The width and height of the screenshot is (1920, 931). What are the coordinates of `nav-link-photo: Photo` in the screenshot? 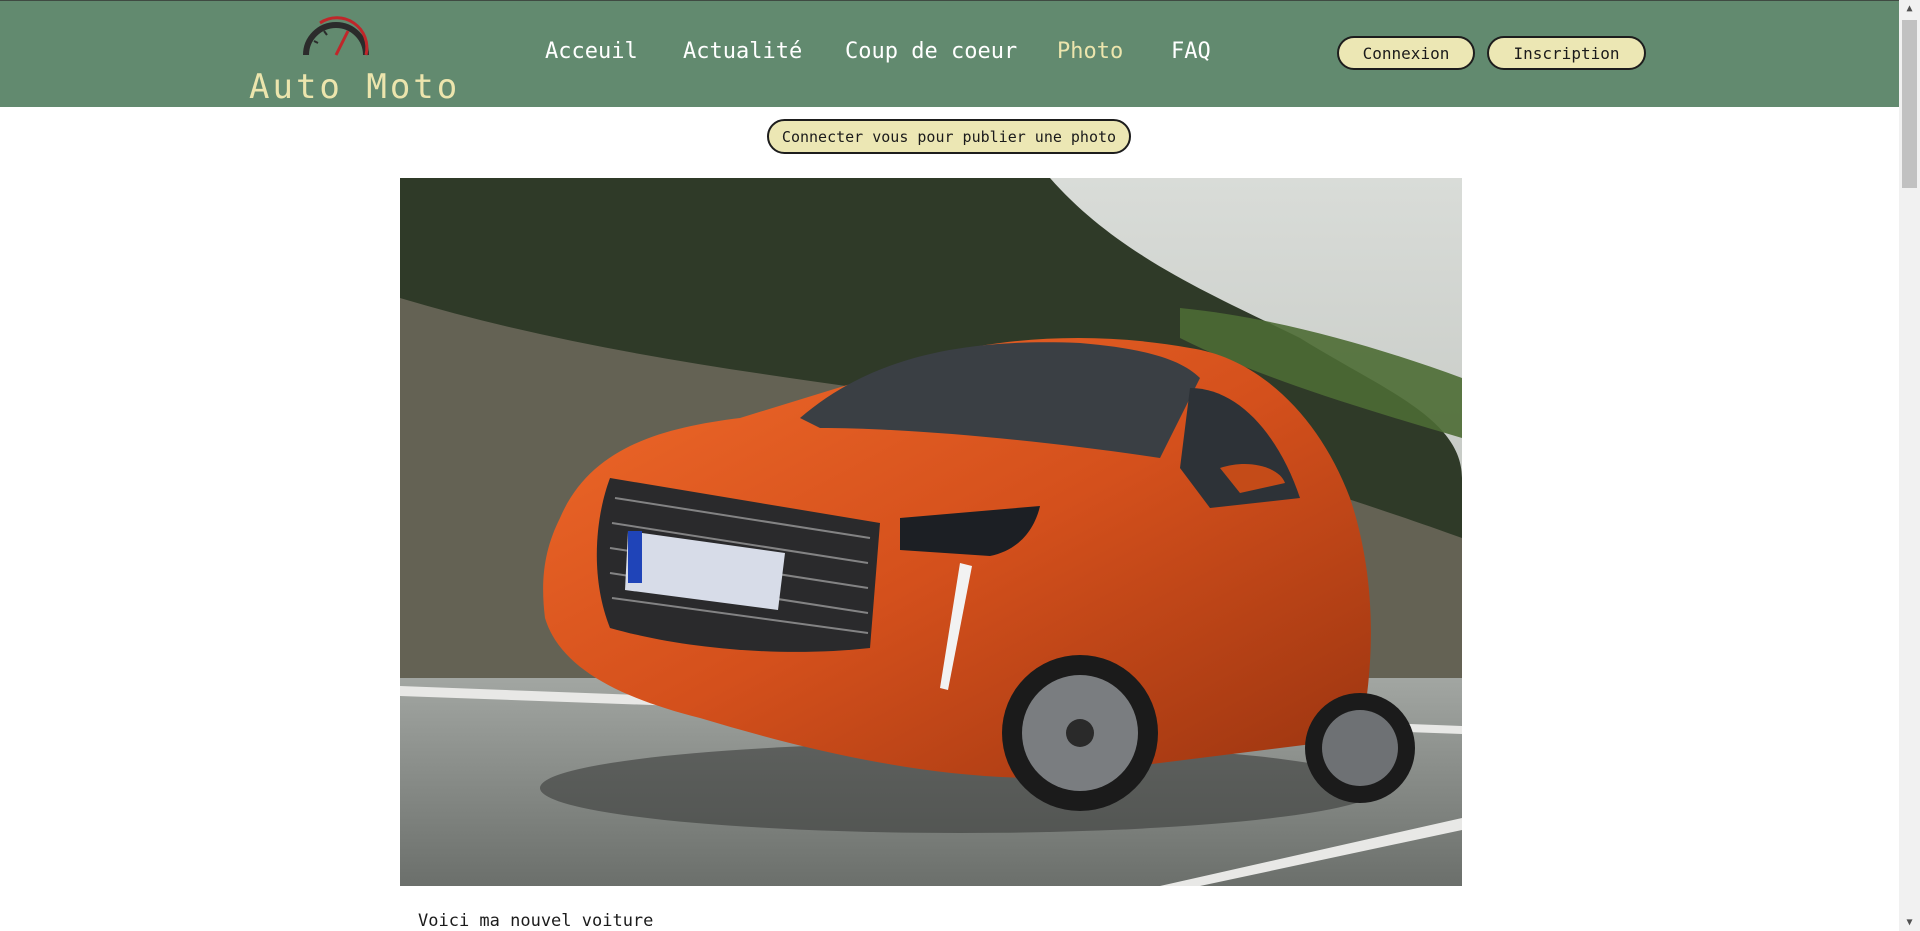 It's located at (1090, 51).